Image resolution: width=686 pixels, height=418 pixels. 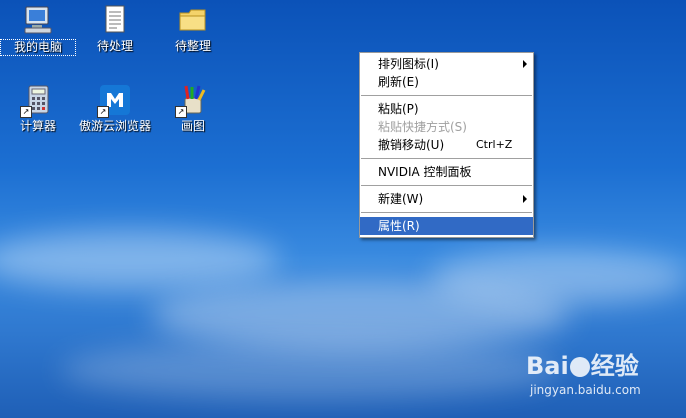 I want to click on desktop-icon-my-computer: 我的电脑, so click(x=38, y=30).